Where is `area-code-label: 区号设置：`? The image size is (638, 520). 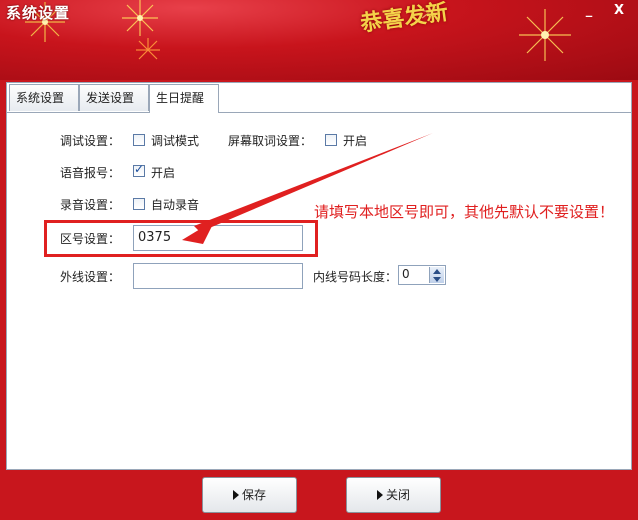 area-code-label: 区号设置： is located at coordinates (90, 239).